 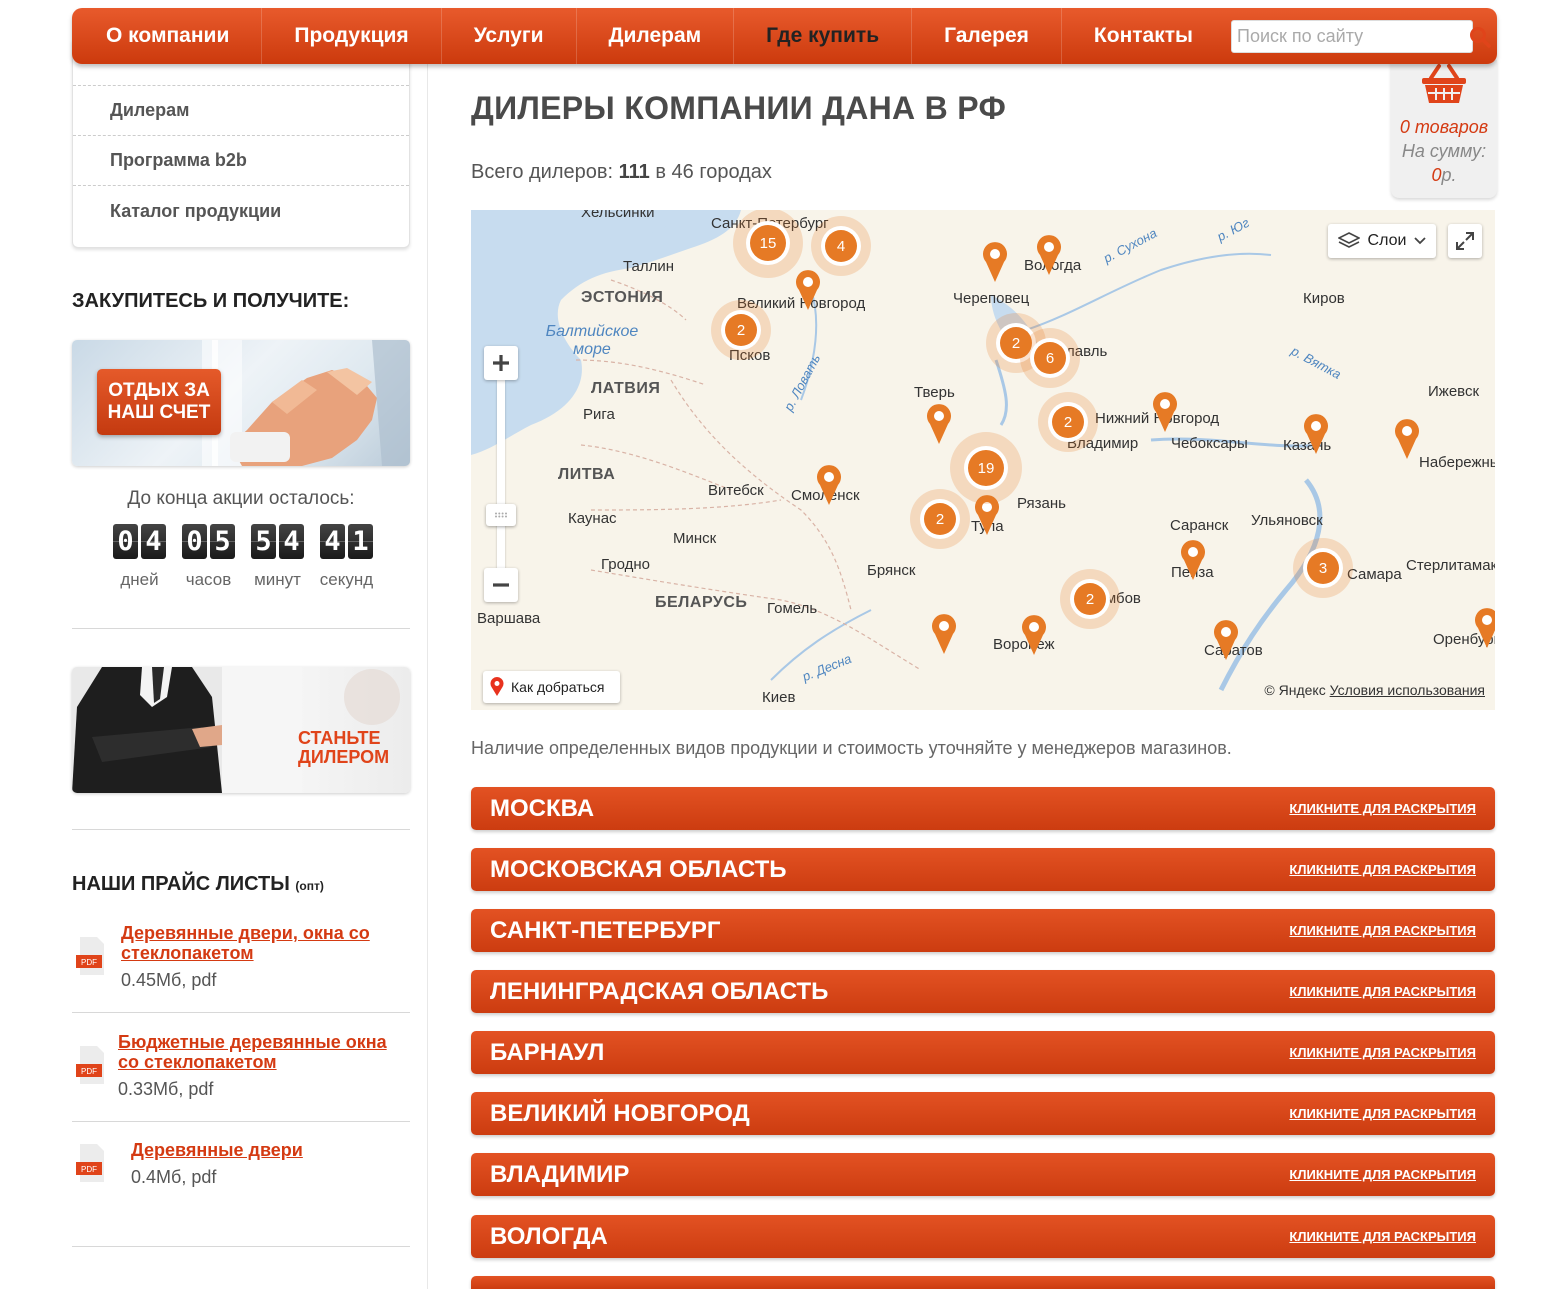 What do you see at coordinates (241, 111) in the screenshot?
I see `sidebar-item-dealers: Дилерам` at bounding box center [241, 111].